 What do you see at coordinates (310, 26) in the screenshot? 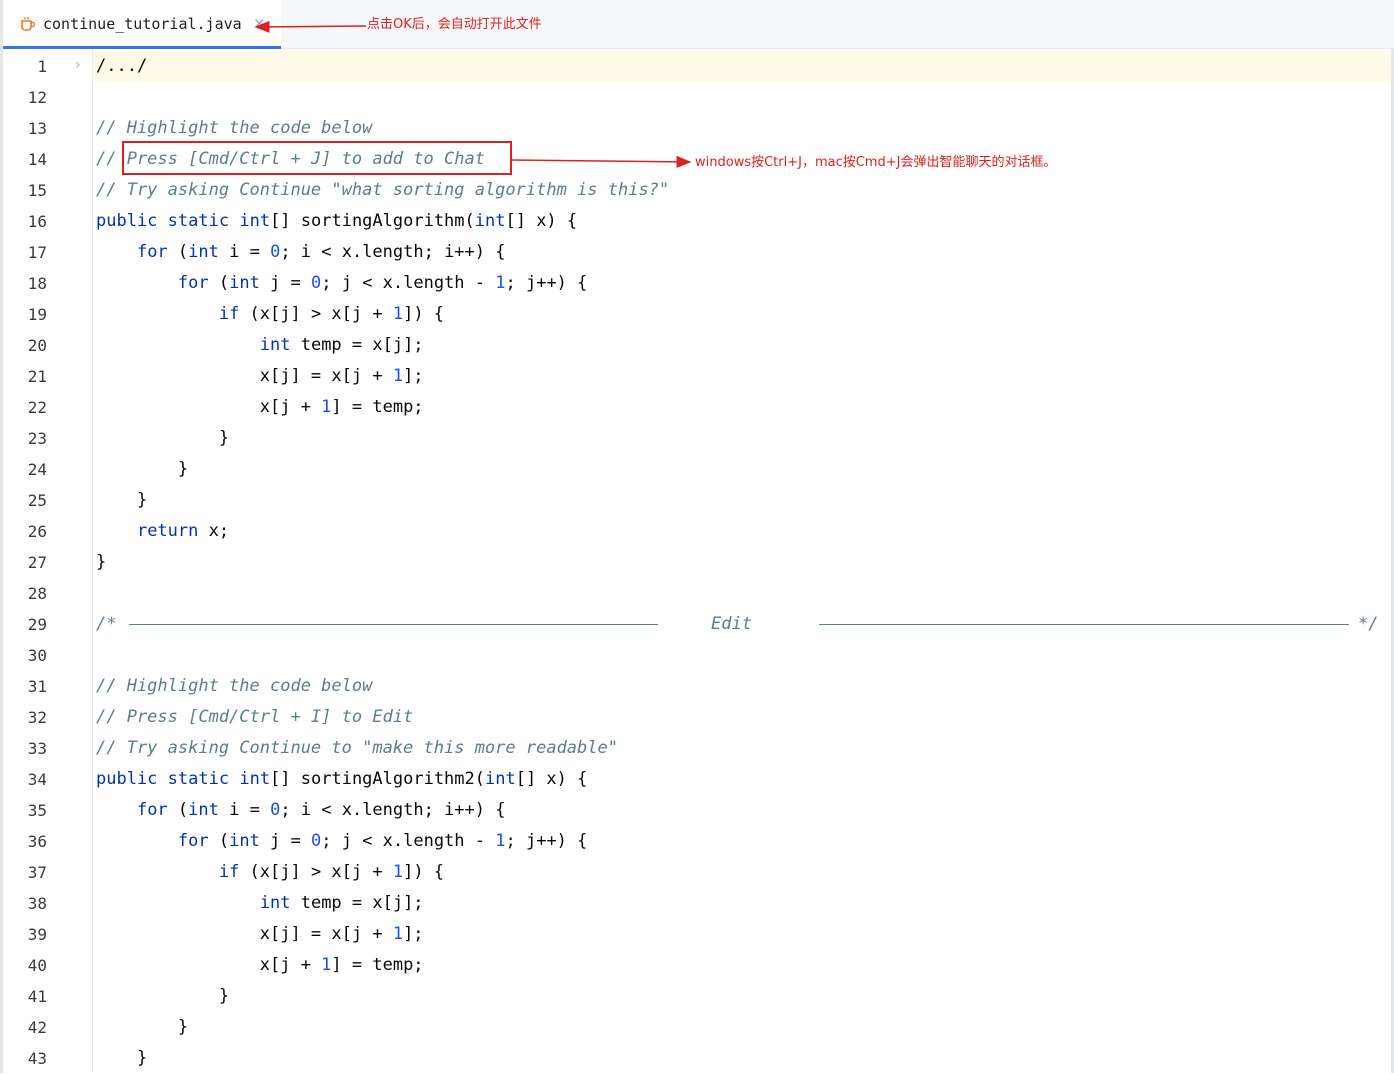
I see `tab-annotation-arrow` at bounding box center [310, 26].